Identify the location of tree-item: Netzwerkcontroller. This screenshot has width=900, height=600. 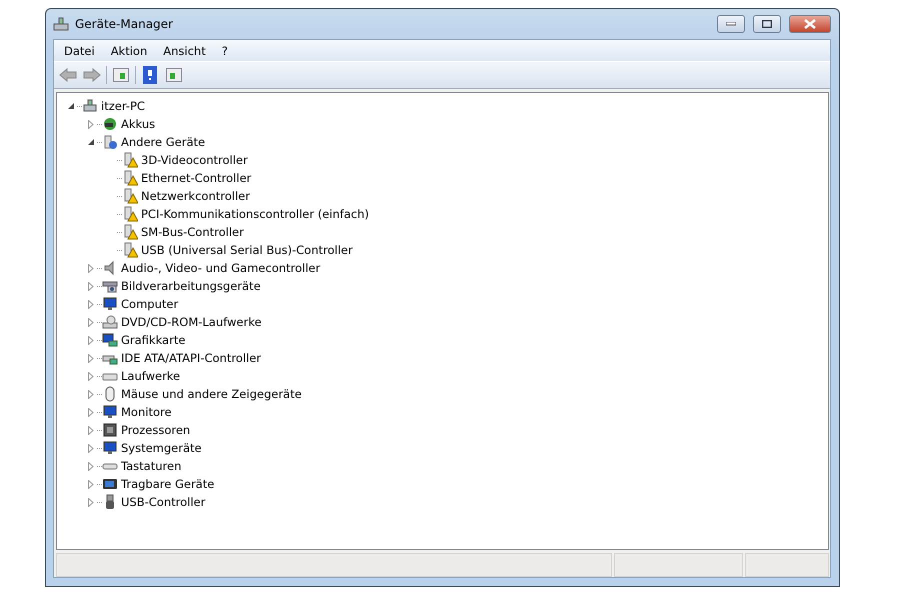
(194, 196).